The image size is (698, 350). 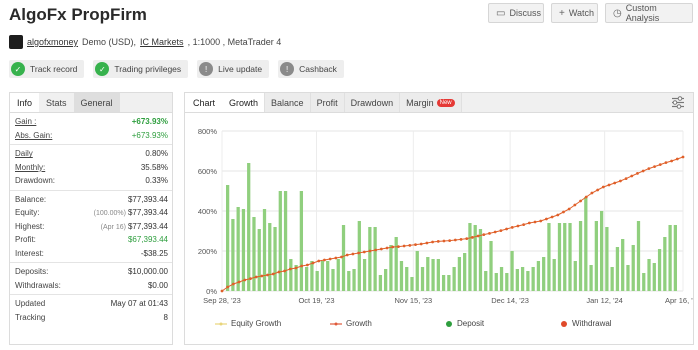 What do you see at coordinates (162, 42) in the screenshot?
I see `broker-link: IC Markets` at bounding box center [162, 42].